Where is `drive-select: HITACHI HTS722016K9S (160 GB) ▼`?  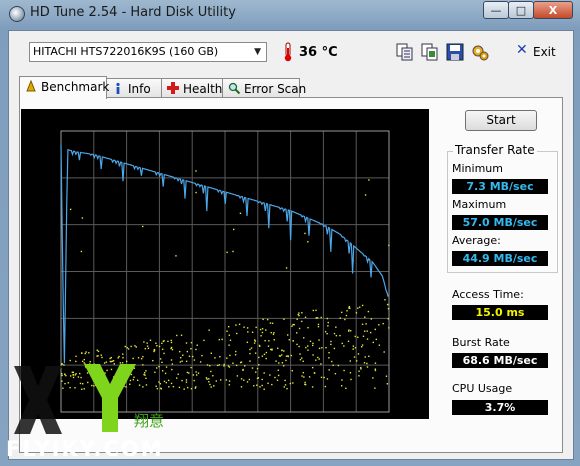 drive-select: HITACHI HTS722016K9S (160 GB) ▼ is located at coordinates (148, 52).